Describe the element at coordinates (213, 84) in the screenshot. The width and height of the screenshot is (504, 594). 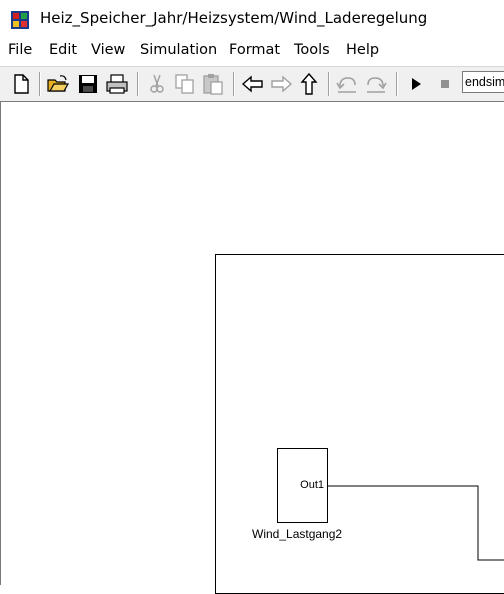
I see `paste-icon` at that location.